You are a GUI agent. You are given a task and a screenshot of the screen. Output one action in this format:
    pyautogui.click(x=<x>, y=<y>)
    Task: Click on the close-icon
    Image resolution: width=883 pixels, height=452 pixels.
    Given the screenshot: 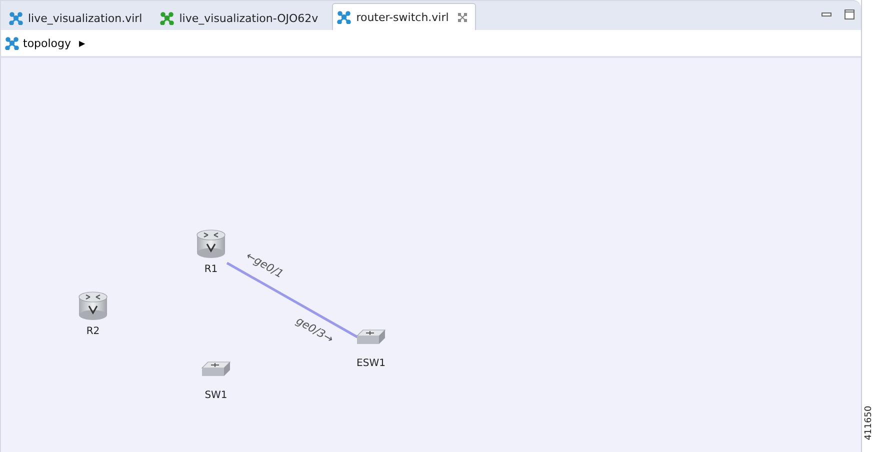 What is the action you would take?
    pyautogui.click(x=462, y=17)
    